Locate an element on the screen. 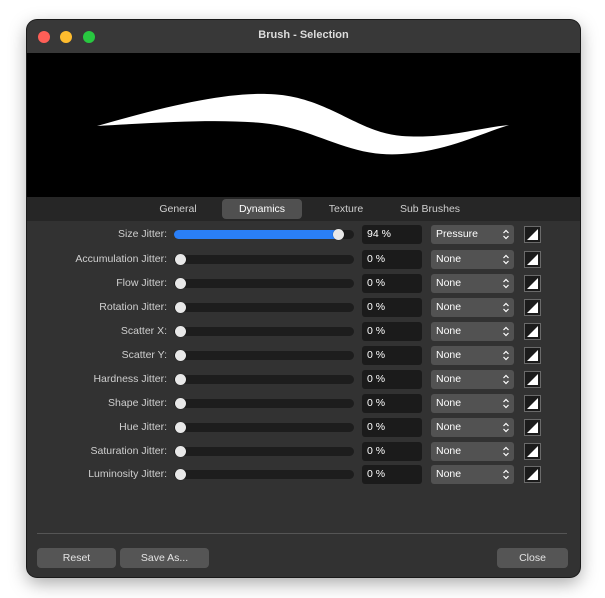 Image resolution: width=605 pixels, height=598 pixels. setting-label: Luminosity Jitter: is located at coordinates (127, 474).